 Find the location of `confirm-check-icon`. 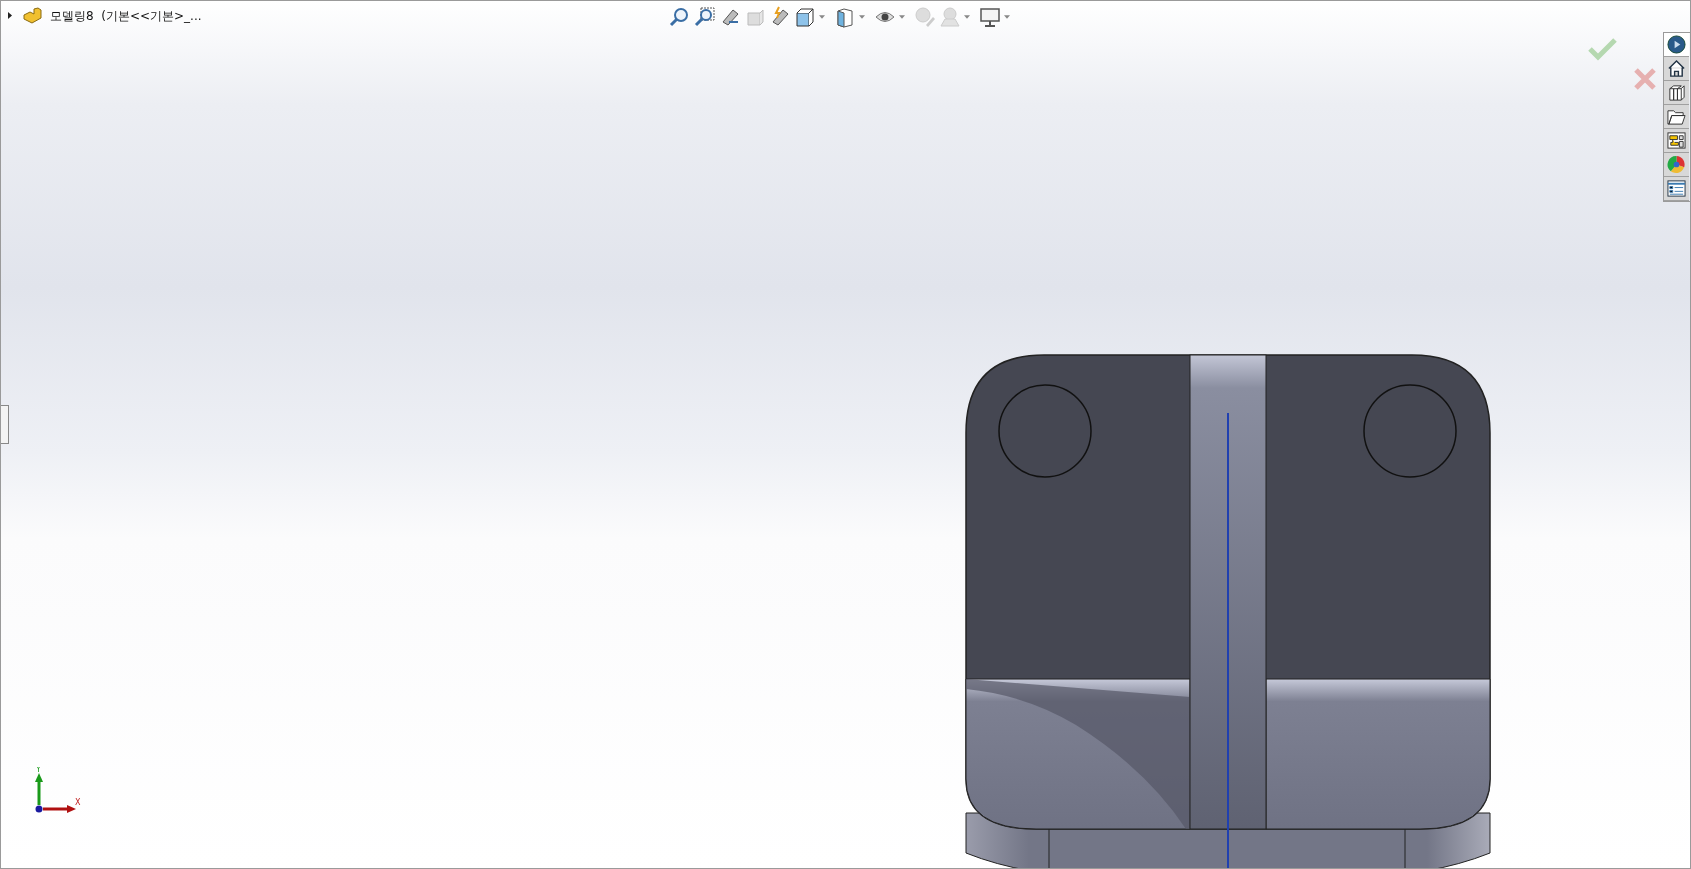

confirm-check-icon is located at coordinates (1602, 49).